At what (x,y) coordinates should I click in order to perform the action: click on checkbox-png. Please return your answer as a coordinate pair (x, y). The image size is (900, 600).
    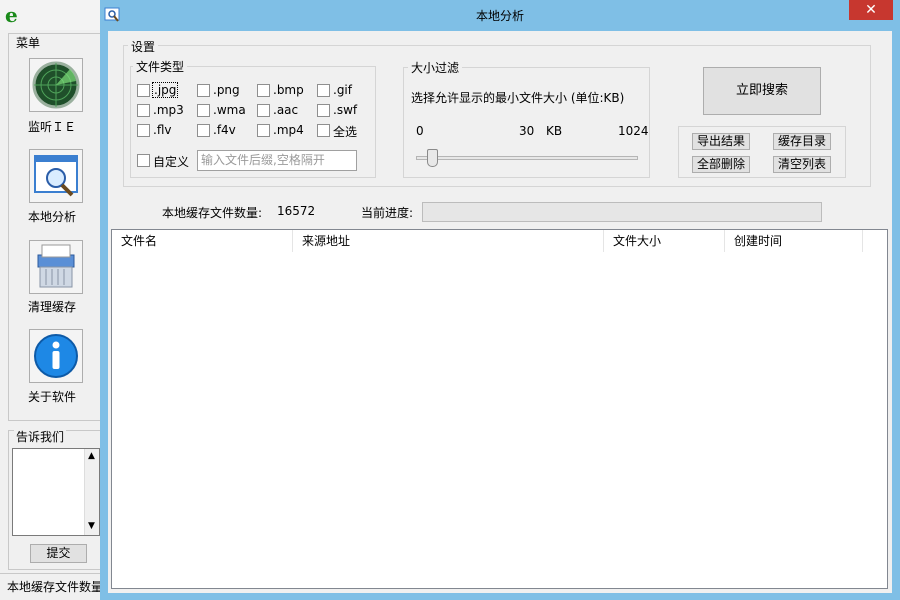
    Looking at the image, I should click on (203, 90).